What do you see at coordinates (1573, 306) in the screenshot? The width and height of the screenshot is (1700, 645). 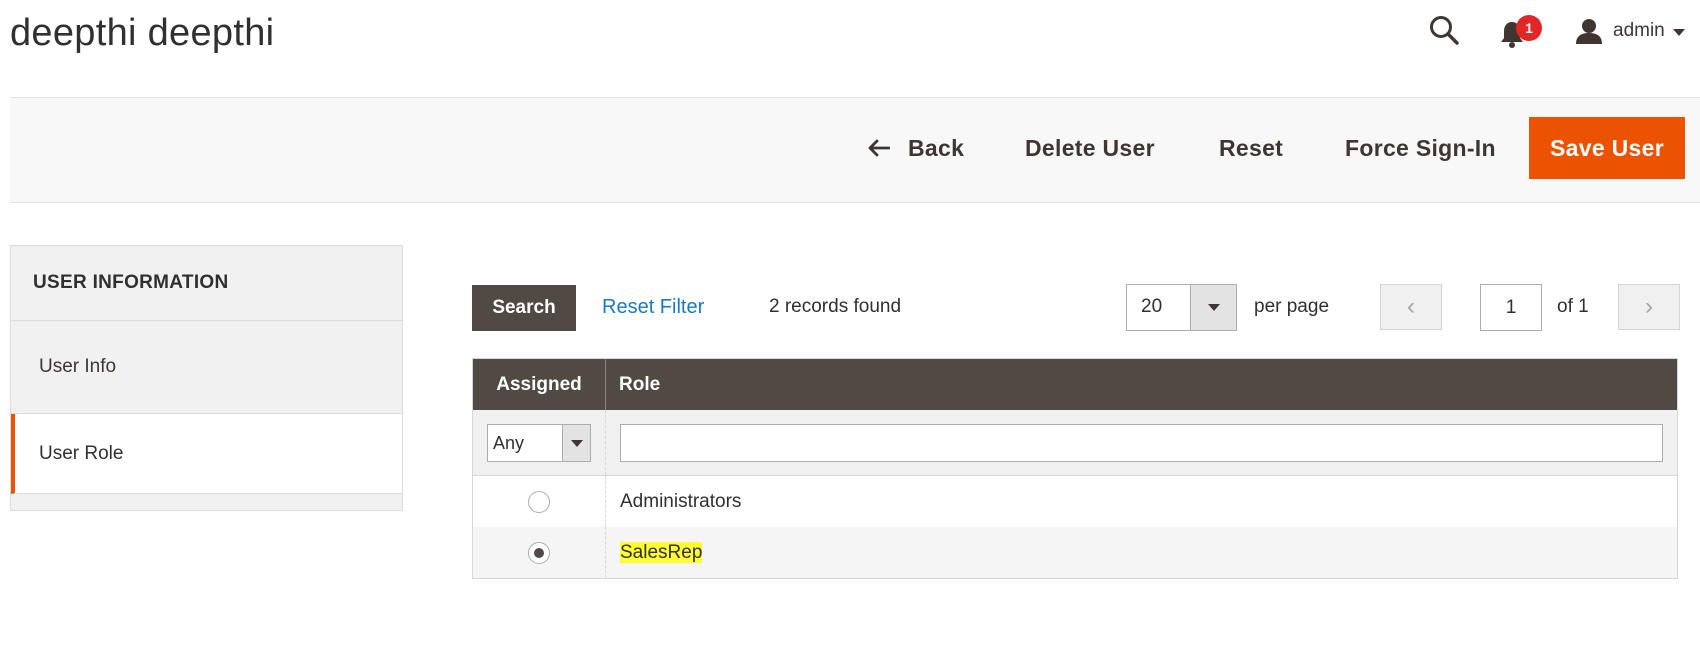 I see `page-count: of 1` at bounding box center [1573, 306].